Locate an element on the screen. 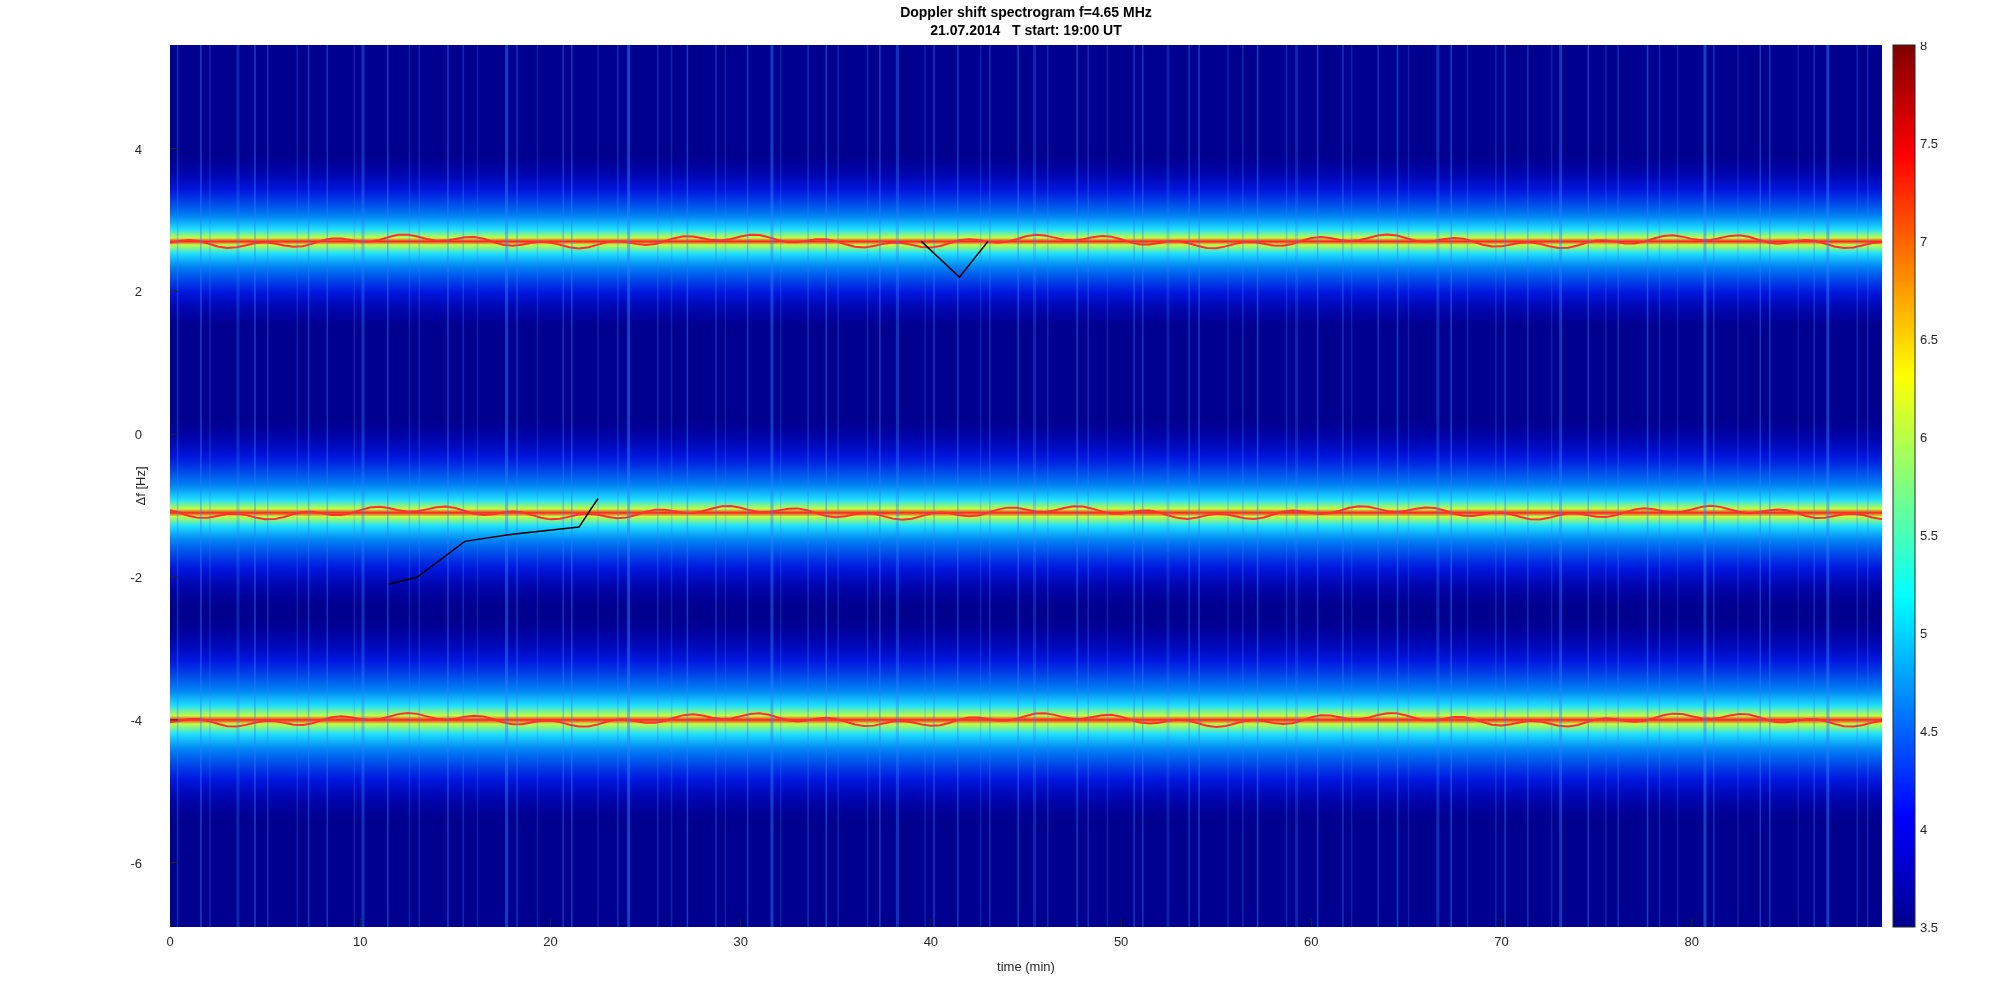  axis-tick-label: 4 is located at coordinates (138, 149).